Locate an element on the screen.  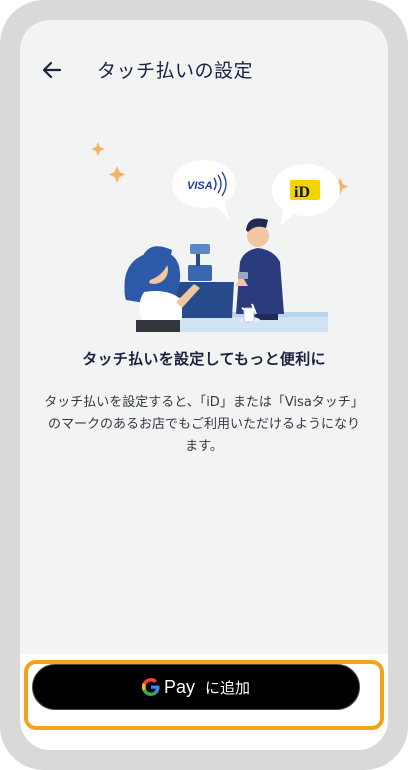
visa-speech-bubble: VISA is located at coordinates (204, 190).